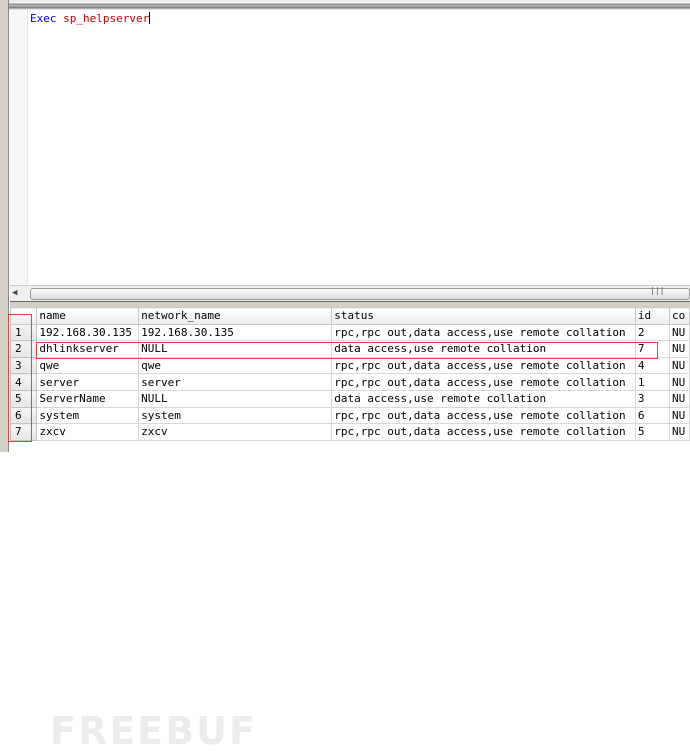  I want to click on column-header-name: name, so click(88, 316).